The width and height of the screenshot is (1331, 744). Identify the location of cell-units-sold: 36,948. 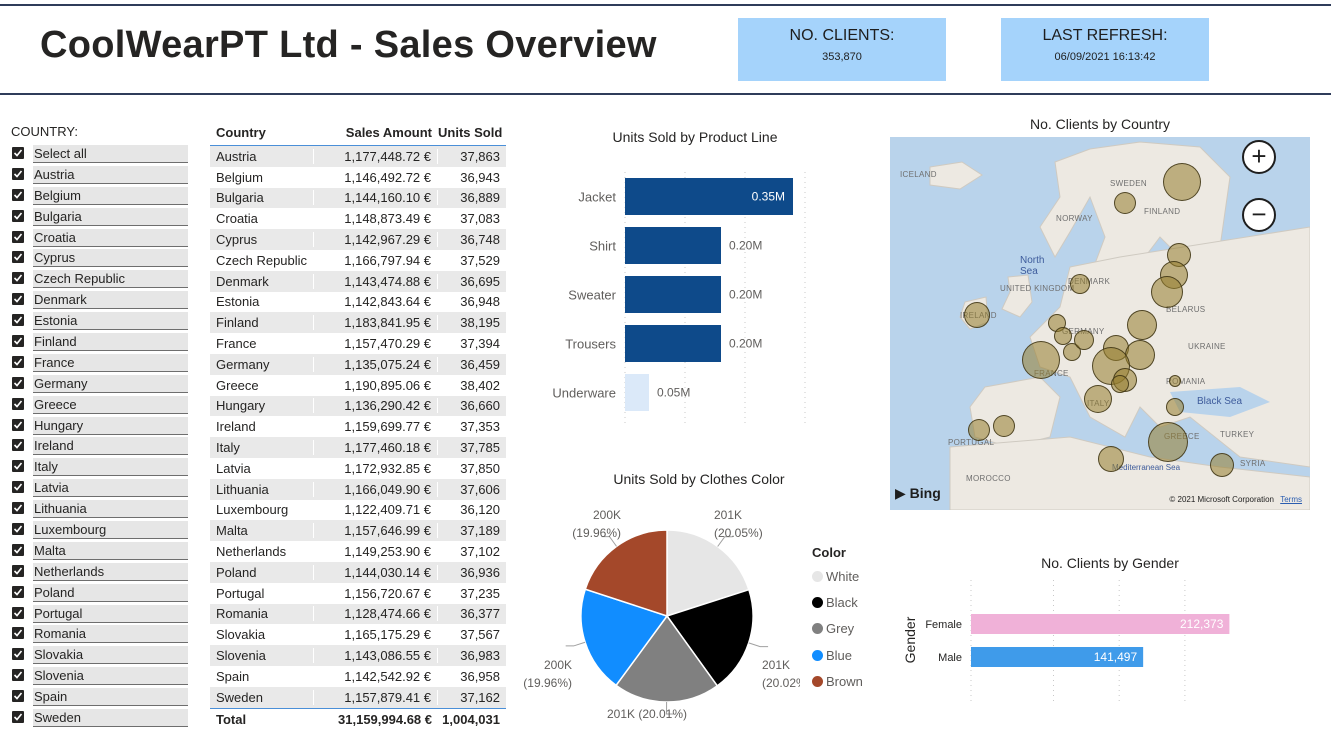
(480, 302).